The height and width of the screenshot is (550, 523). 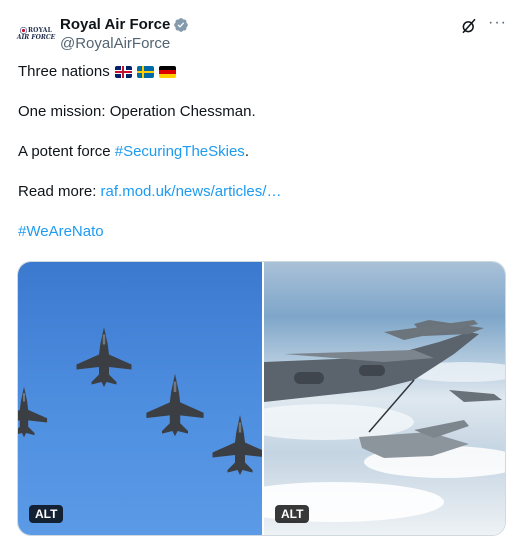 What do you see at coordinates (137, 111) in the screenshot?
I see `post-line-2: One mission: Operation Chessman.` at bounding box center [137, 111].